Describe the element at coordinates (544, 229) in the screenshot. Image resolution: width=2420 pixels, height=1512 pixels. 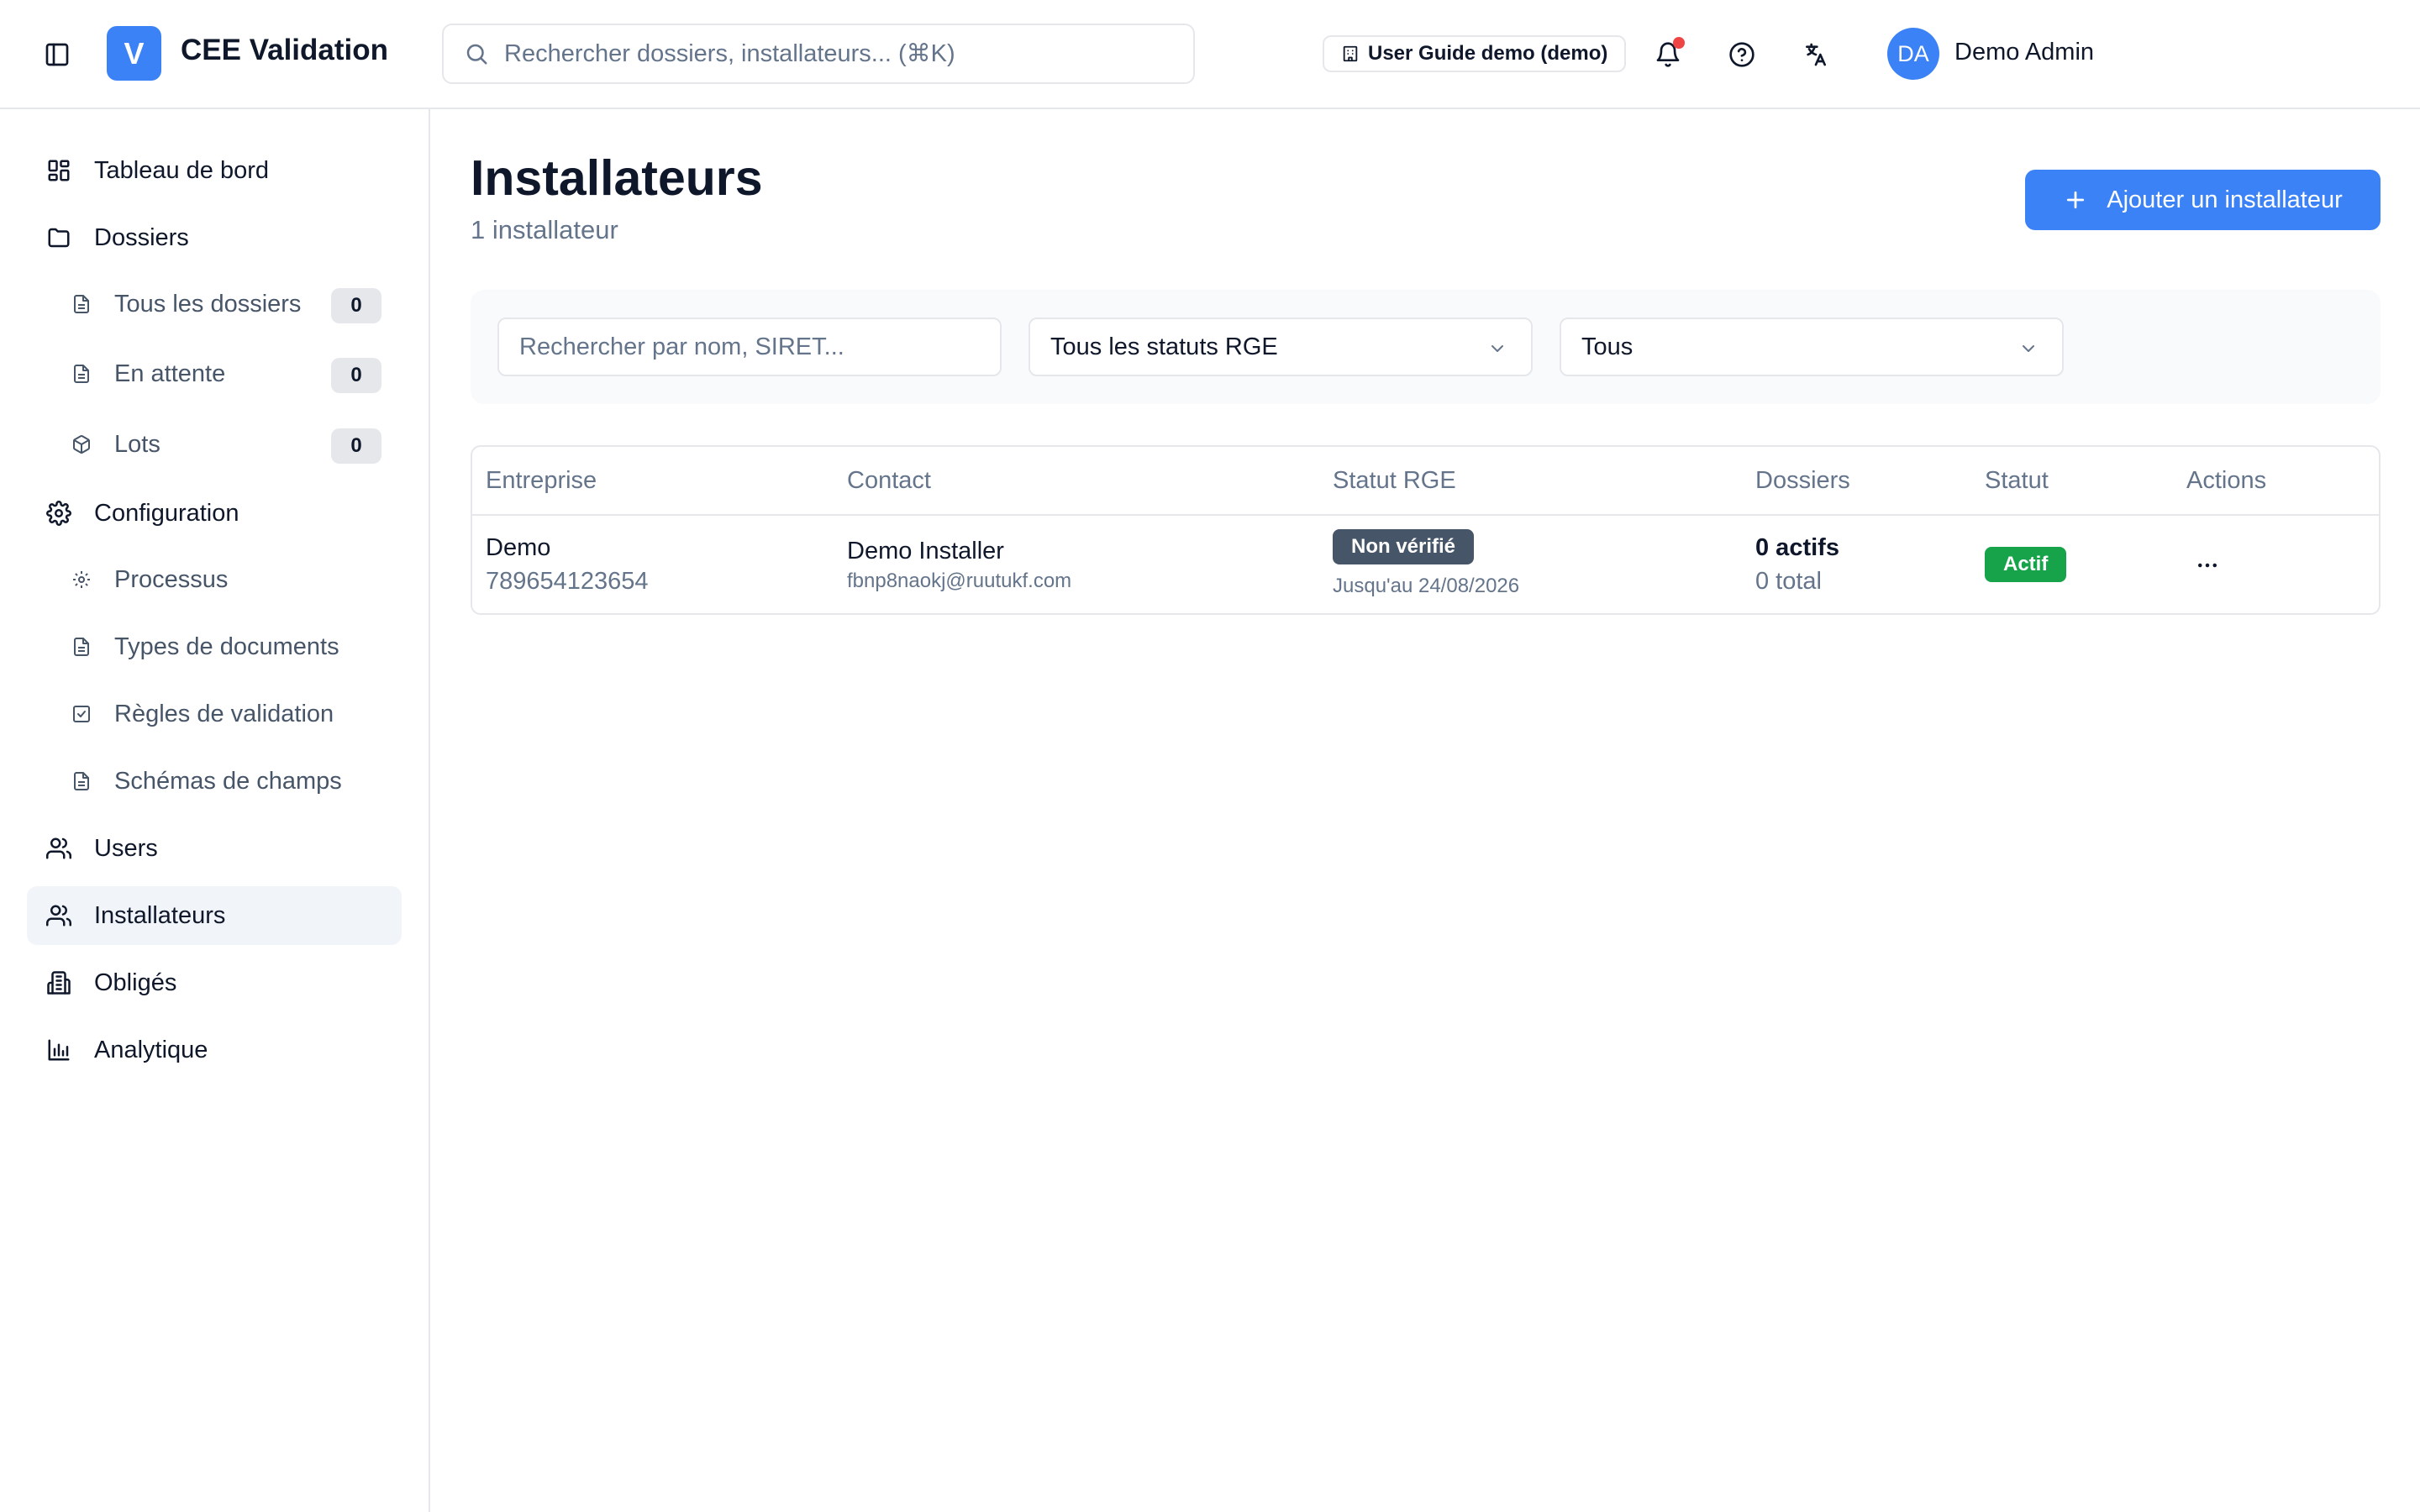
I see `page-subtitle: 1 installateur` at that location.